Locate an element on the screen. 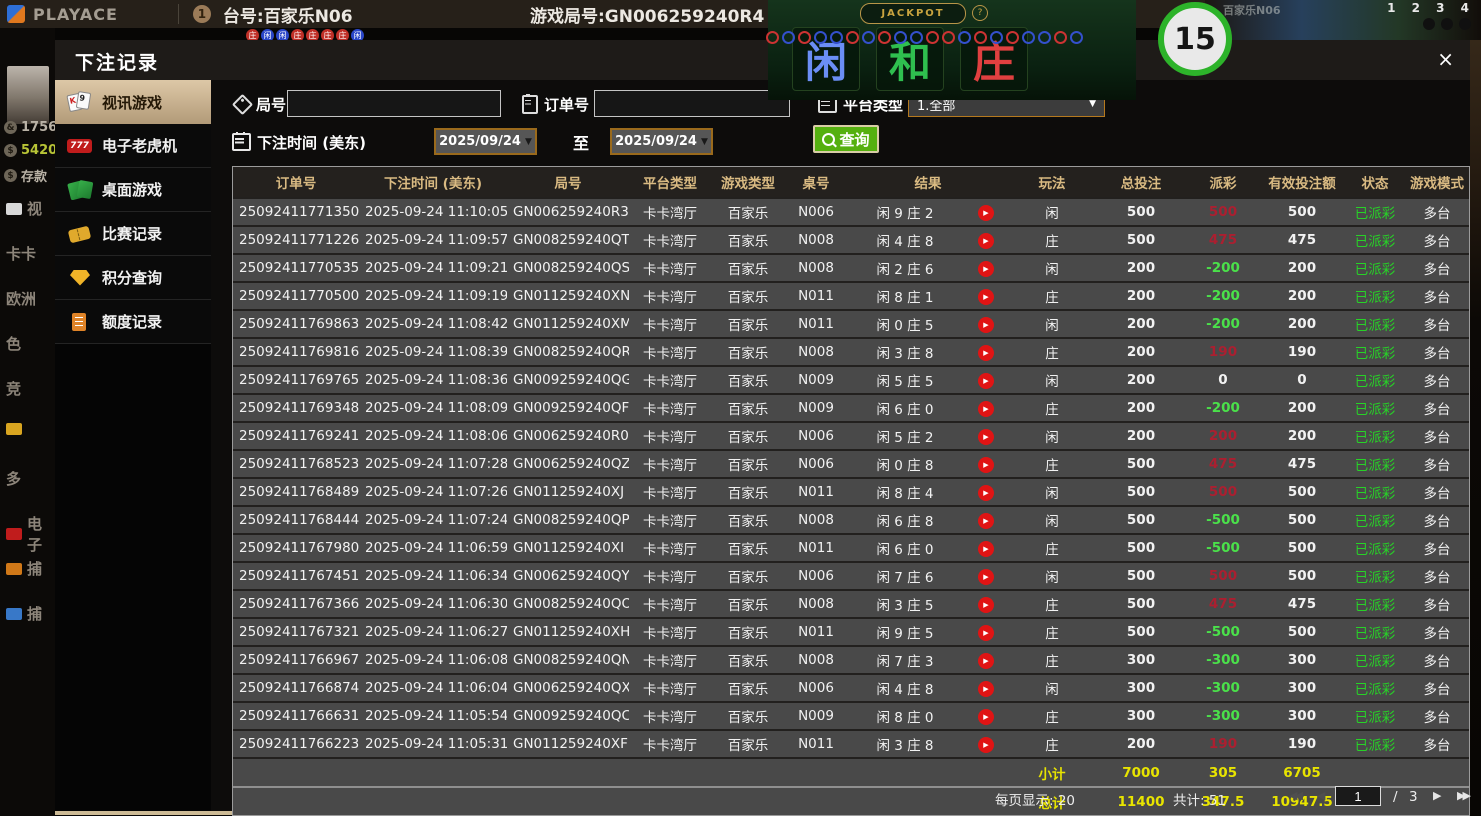 The height and width of the screenshot is (816, 1481). col-bet-on: 玩法 is located at coordinates (1052, 184).